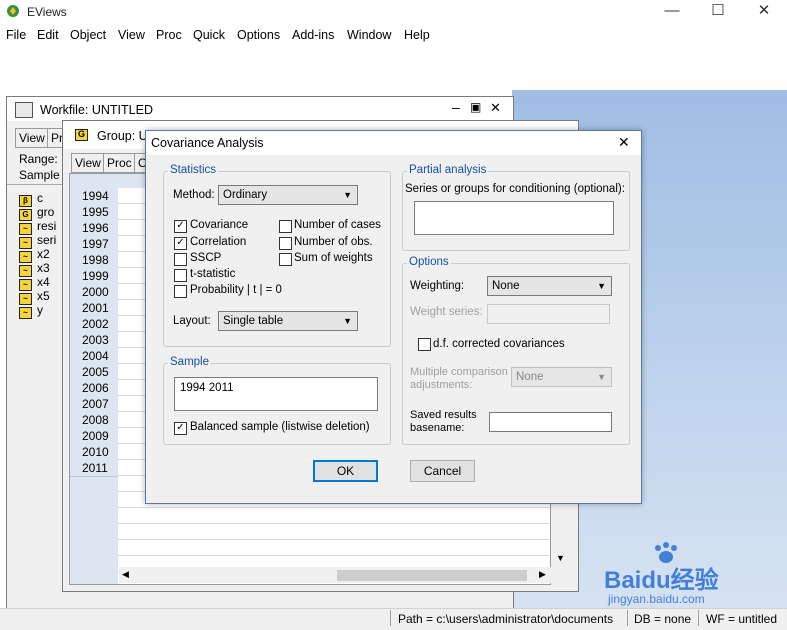 The width and height of the screenshot is (787, 630). I want to click on sum-of-weights-checkbox, so click(285, 259).